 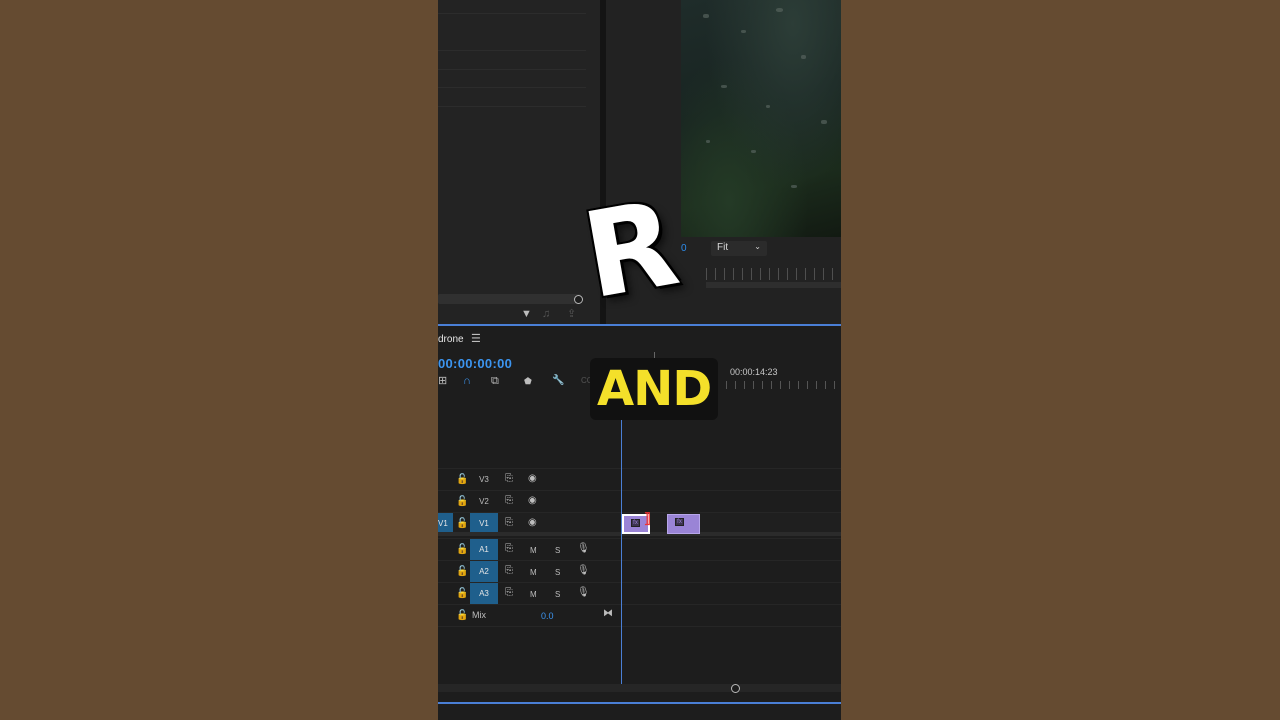 I want to click on monitor-scrollbar, so click(x=773, y=285).